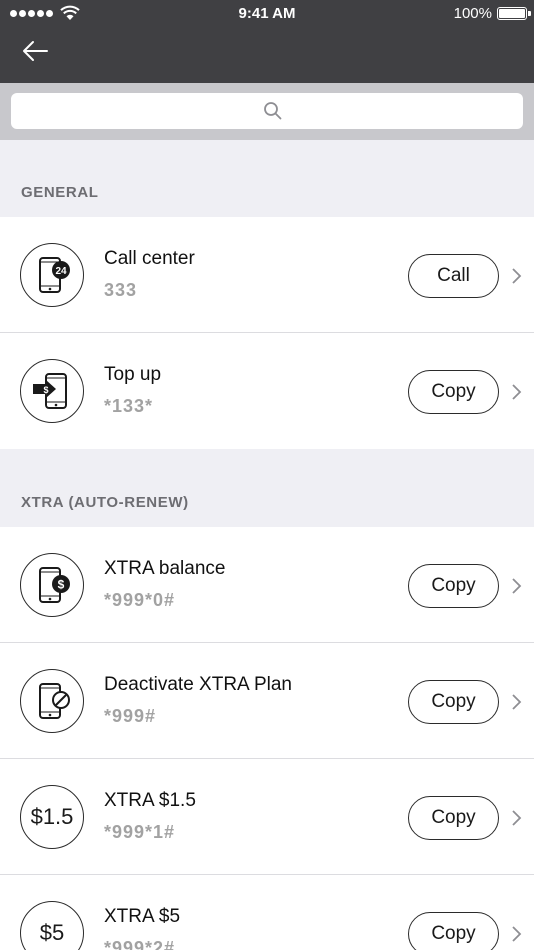 The width and height of the screenshot is (534, 950). What do you see at coordinates (198, 684) in the screenshot?
I see `item-title: Deactivate XTRA Plan` at bounding box center [198, 684].